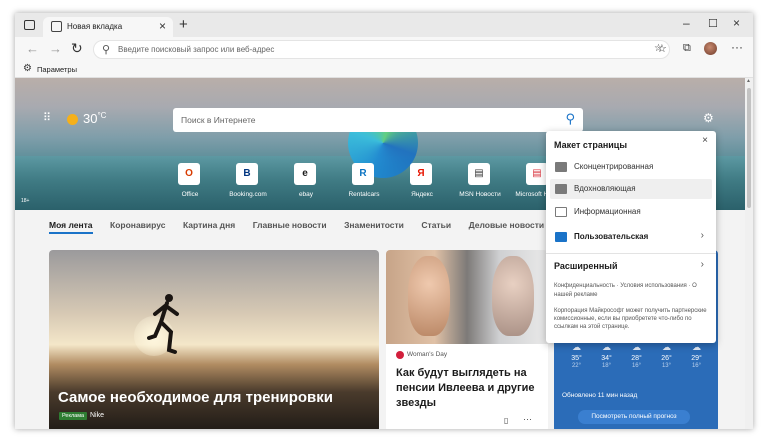 The image size is (768, 443). Describe the element at coordinates (290, 225) in the screenshot. I see `feed-tab: Главные новости` at that location.